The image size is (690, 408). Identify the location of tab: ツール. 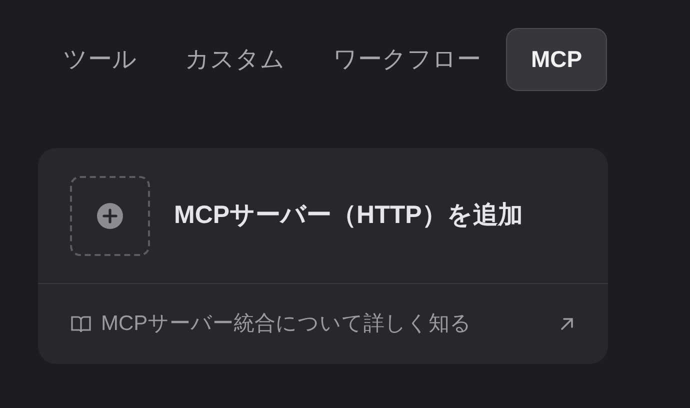
(100, 59).